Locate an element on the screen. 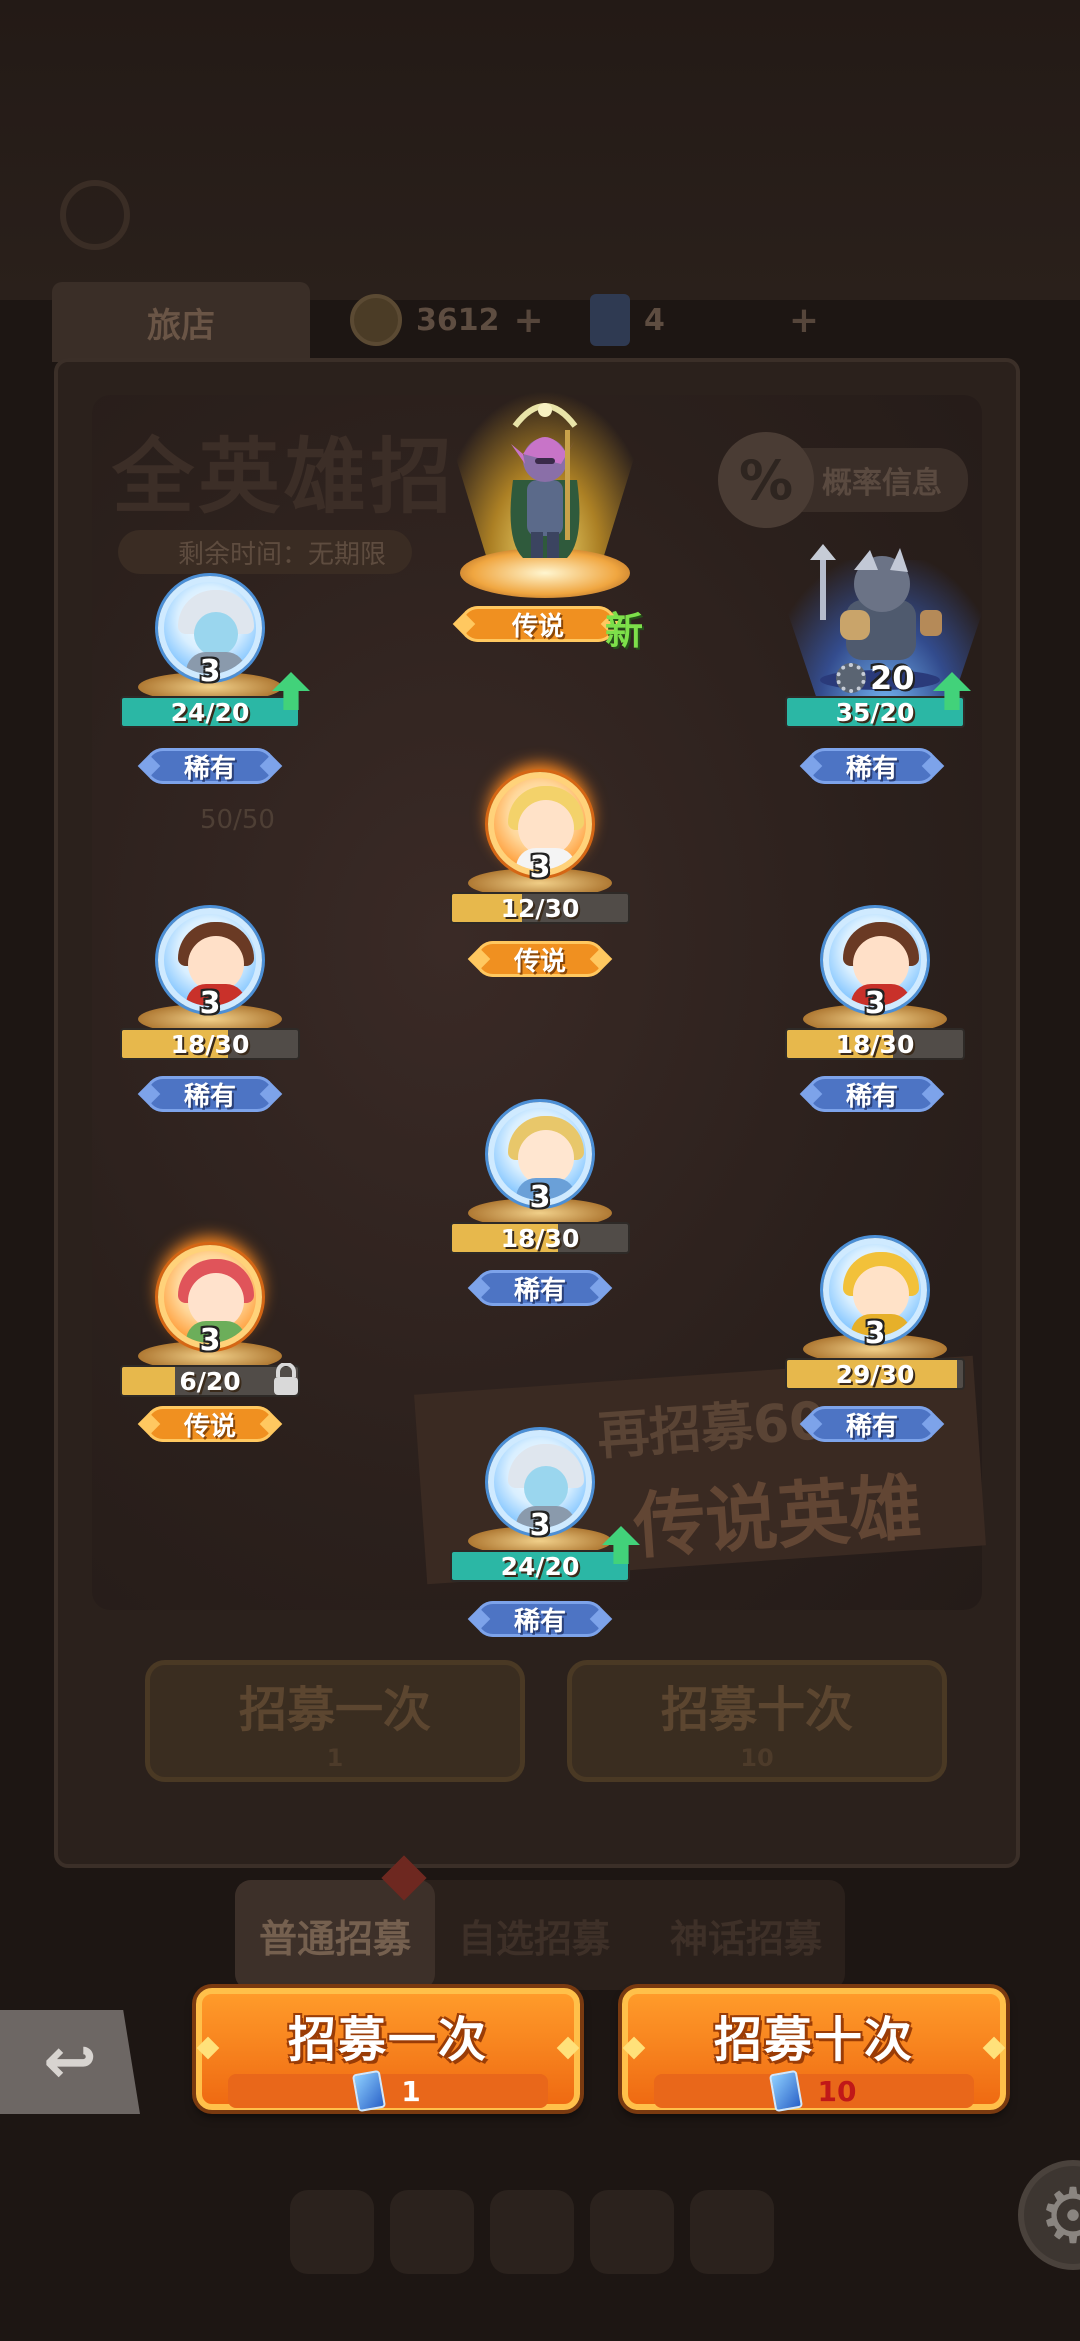 Image resolution: width=1080 pixels, height=2341 pixels. gold-value: 3612 is located at coordinates (458, 320).